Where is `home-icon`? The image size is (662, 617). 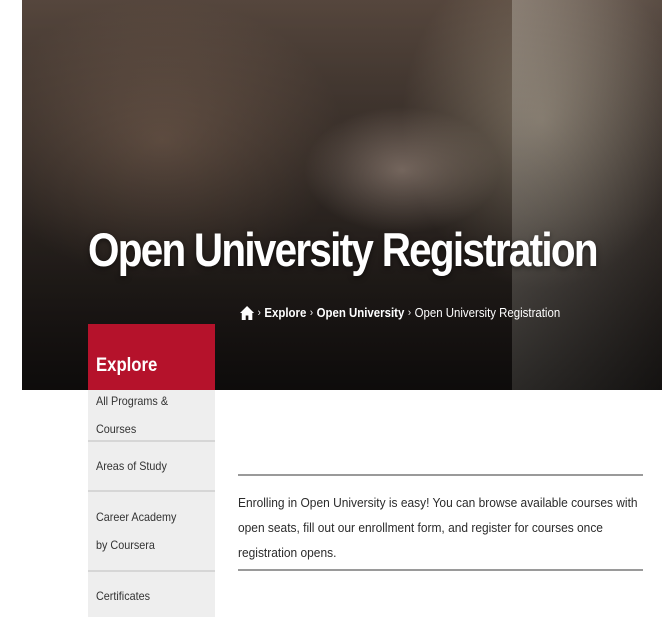 home-icon is located at coordinates (247, 312).